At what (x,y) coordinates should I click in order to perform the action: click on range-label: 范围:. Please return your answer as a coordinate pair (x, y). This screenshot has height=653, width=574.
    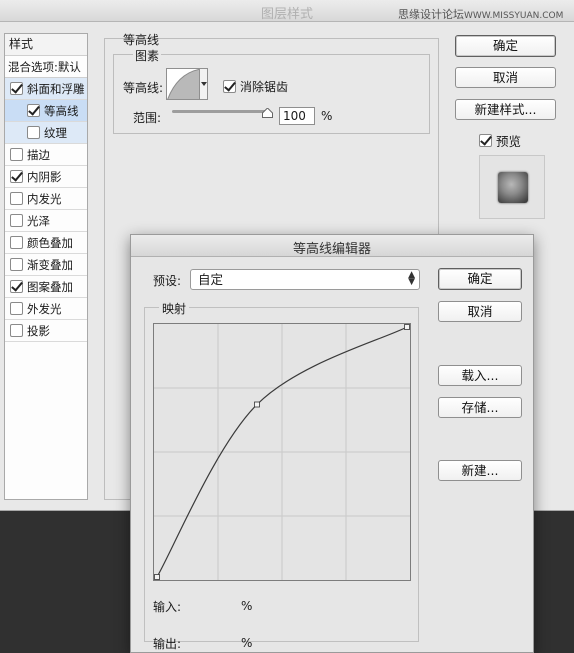
    Looking at the image, I should click on (147, 118).